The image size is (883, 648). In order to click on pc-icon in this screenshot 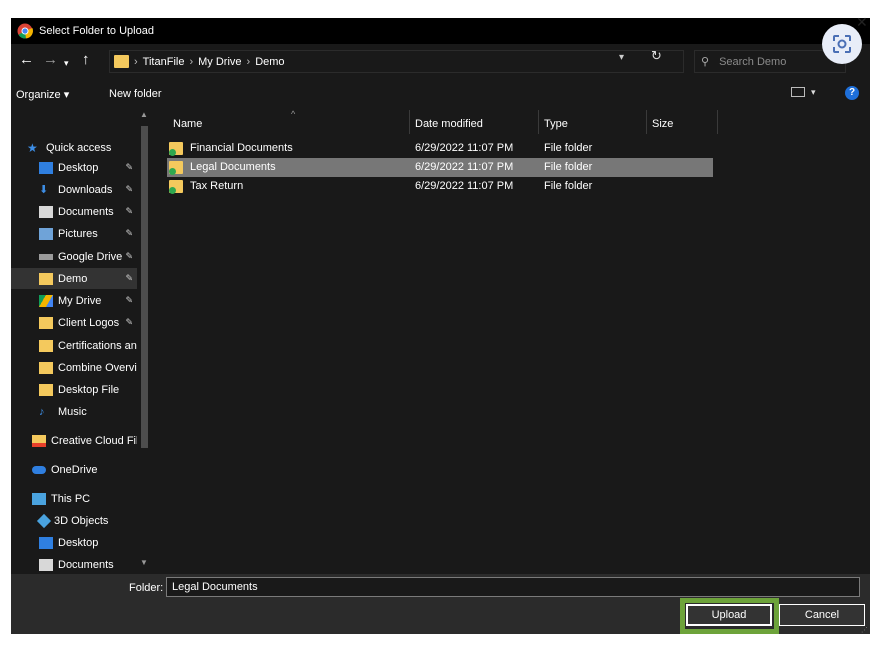, I will do `click(39, 498)`.